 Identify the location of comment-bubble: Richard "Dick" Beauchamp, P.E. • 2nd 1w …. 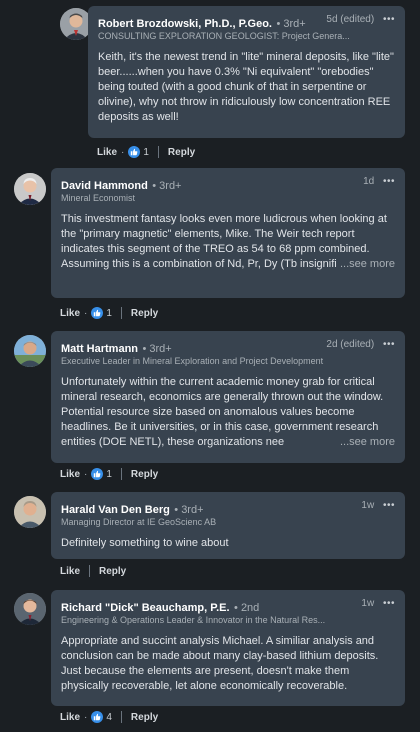
(228, 648).